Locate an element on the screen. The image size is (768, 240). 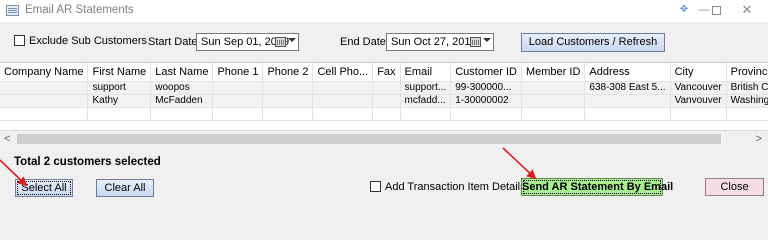
column-header: Phone 1 is located at coordinates (238, 72).